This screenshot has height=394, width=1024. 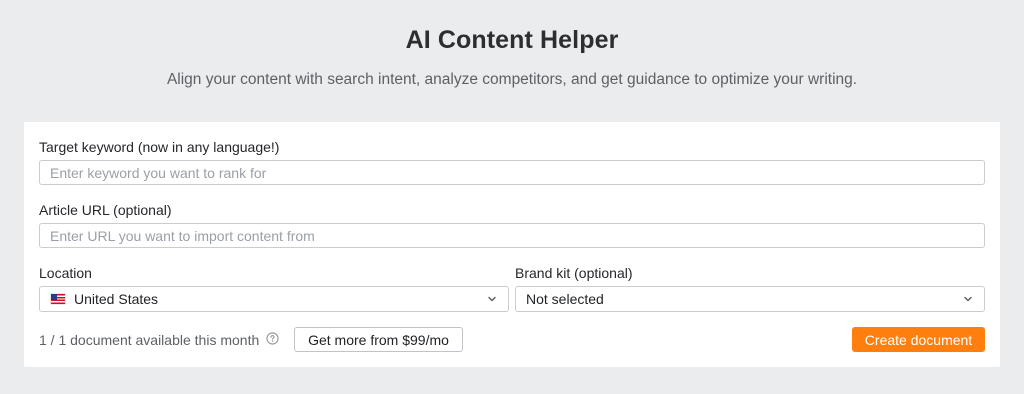 I want to click on location-label: Location, so click(x=65, y=273).